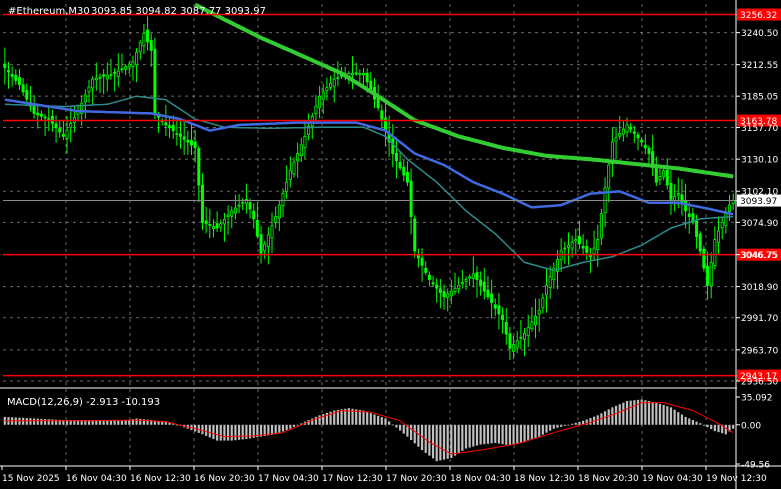 This screenshot has height=489, width=781. What do you see at coordinates (759, 66) in the screenshot?
I see `y-tick-label: 3212.55` at bounding box center [759, 66].